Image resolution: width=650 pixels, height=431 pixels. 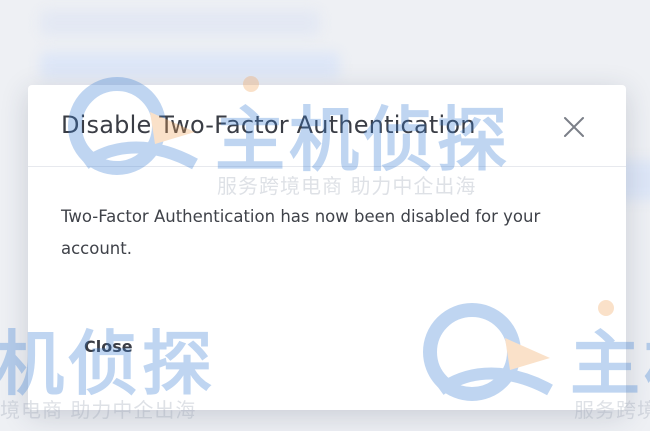 What do you see at coordinates (574, 127) in the screenshot?
I see `close-icon` at bounding box center [574, 127].